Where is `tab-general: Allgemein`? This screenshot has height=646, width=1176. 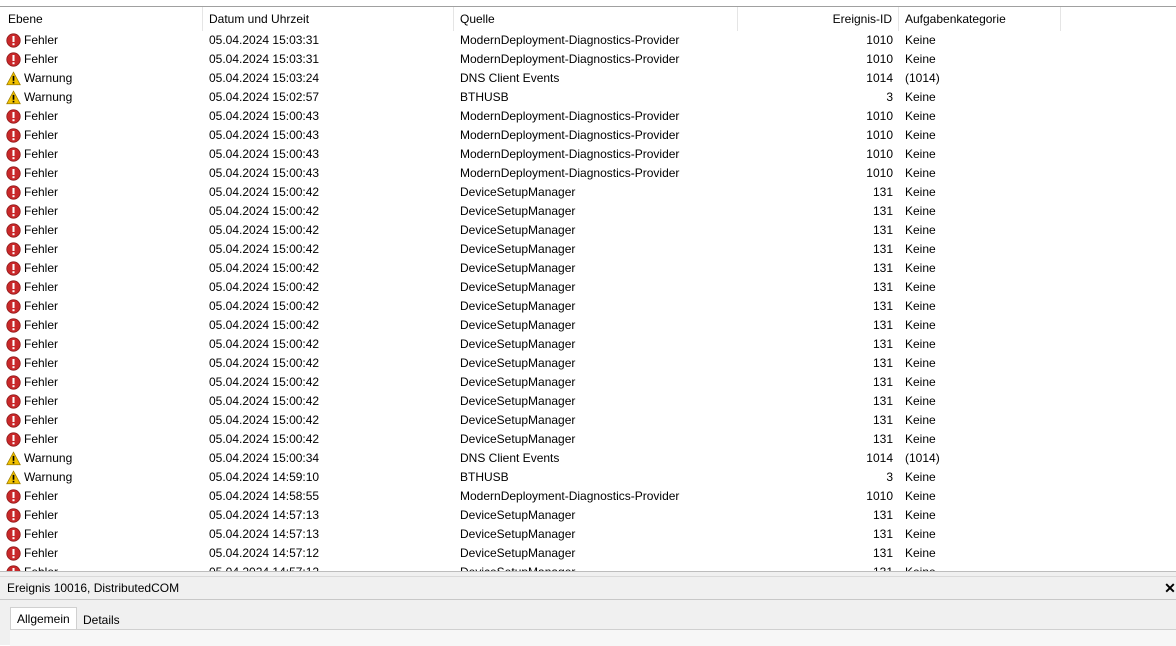
tab-general: Allgemein is located at coordinates (43, 618).